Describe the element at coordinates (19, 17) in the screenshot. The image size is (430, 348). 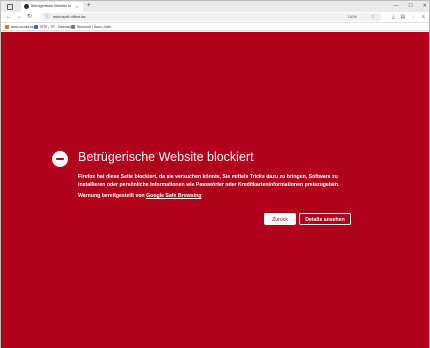
I see `forward-arrow-icon: →` at that location.